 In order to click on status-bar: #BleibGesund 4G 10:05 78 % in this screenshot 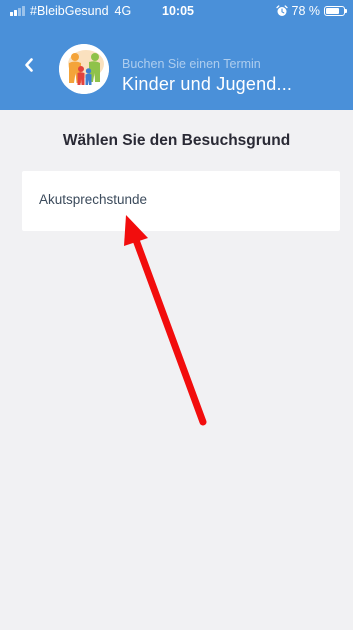, I will do `click(176, 11)`.